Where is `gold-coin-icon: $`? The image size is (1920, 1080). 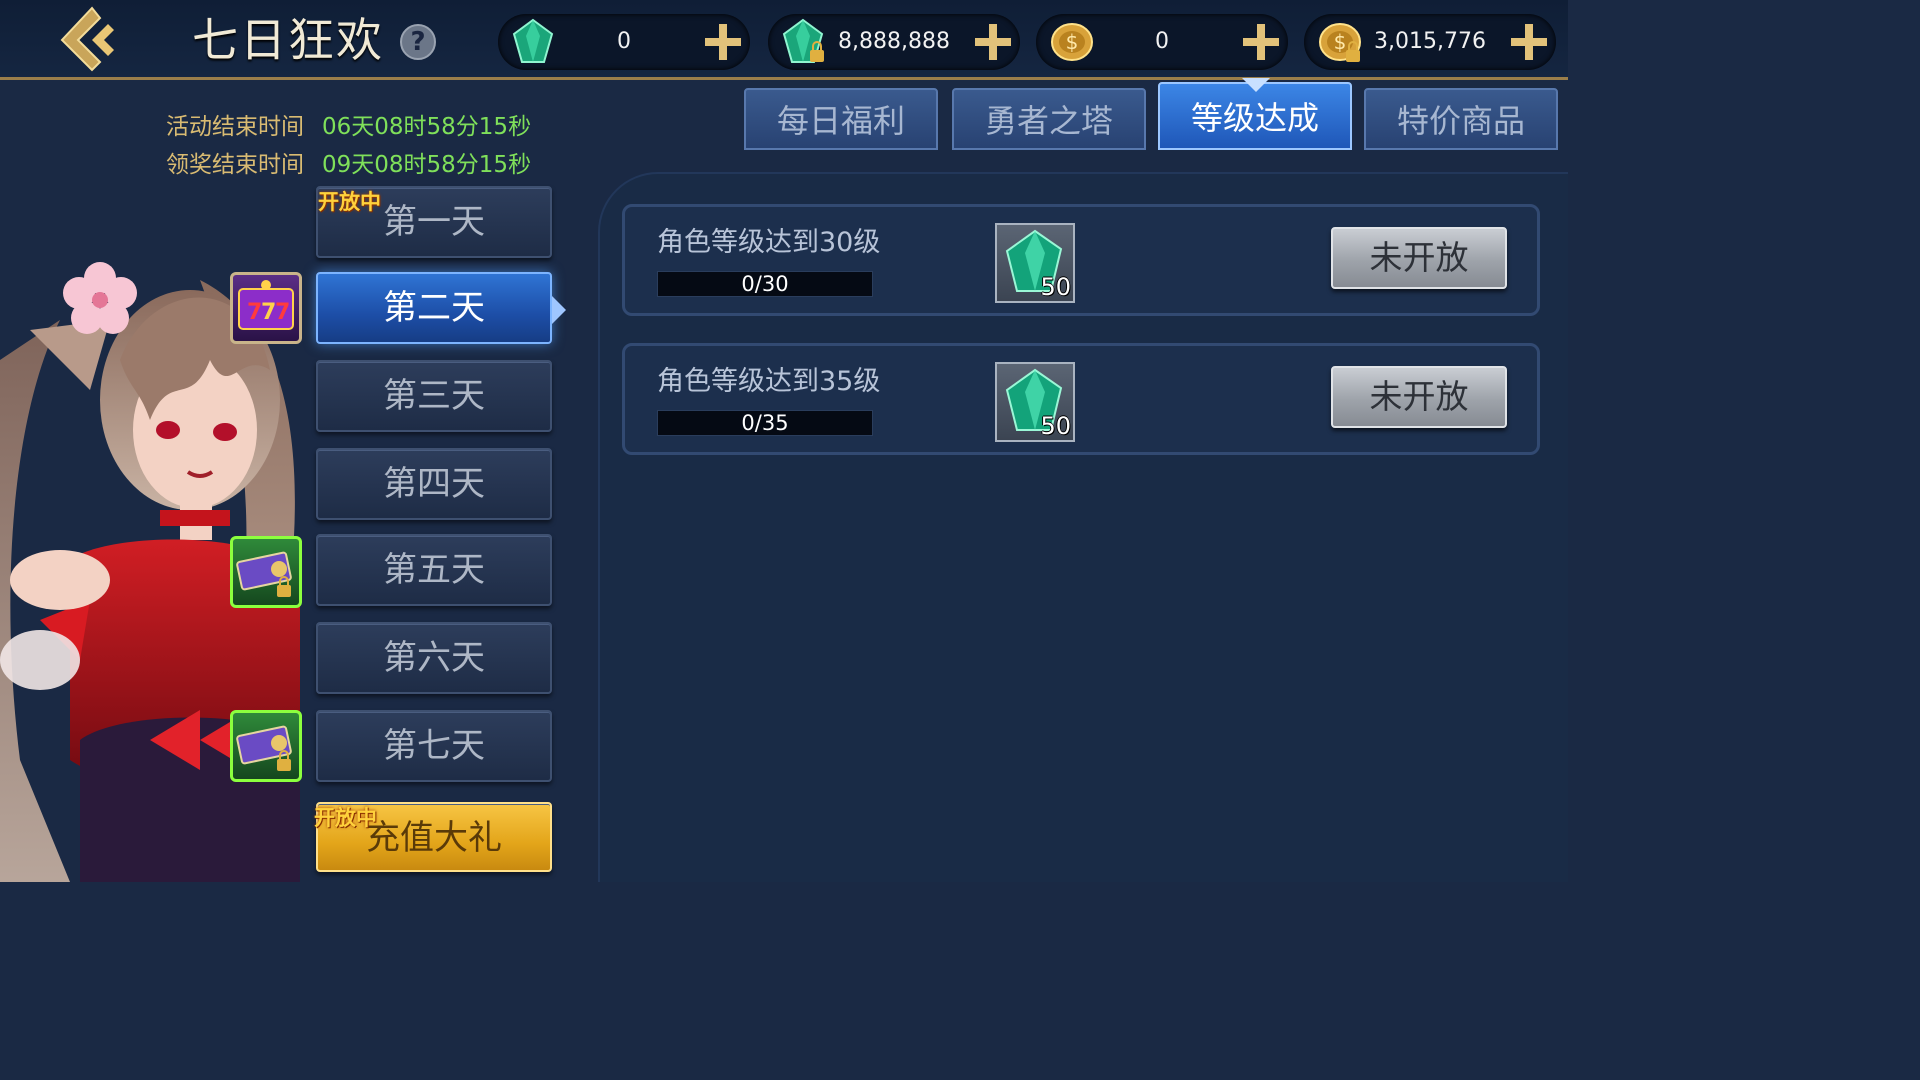
gold-coin-icon: $ is located at coordinates (1071, 42).